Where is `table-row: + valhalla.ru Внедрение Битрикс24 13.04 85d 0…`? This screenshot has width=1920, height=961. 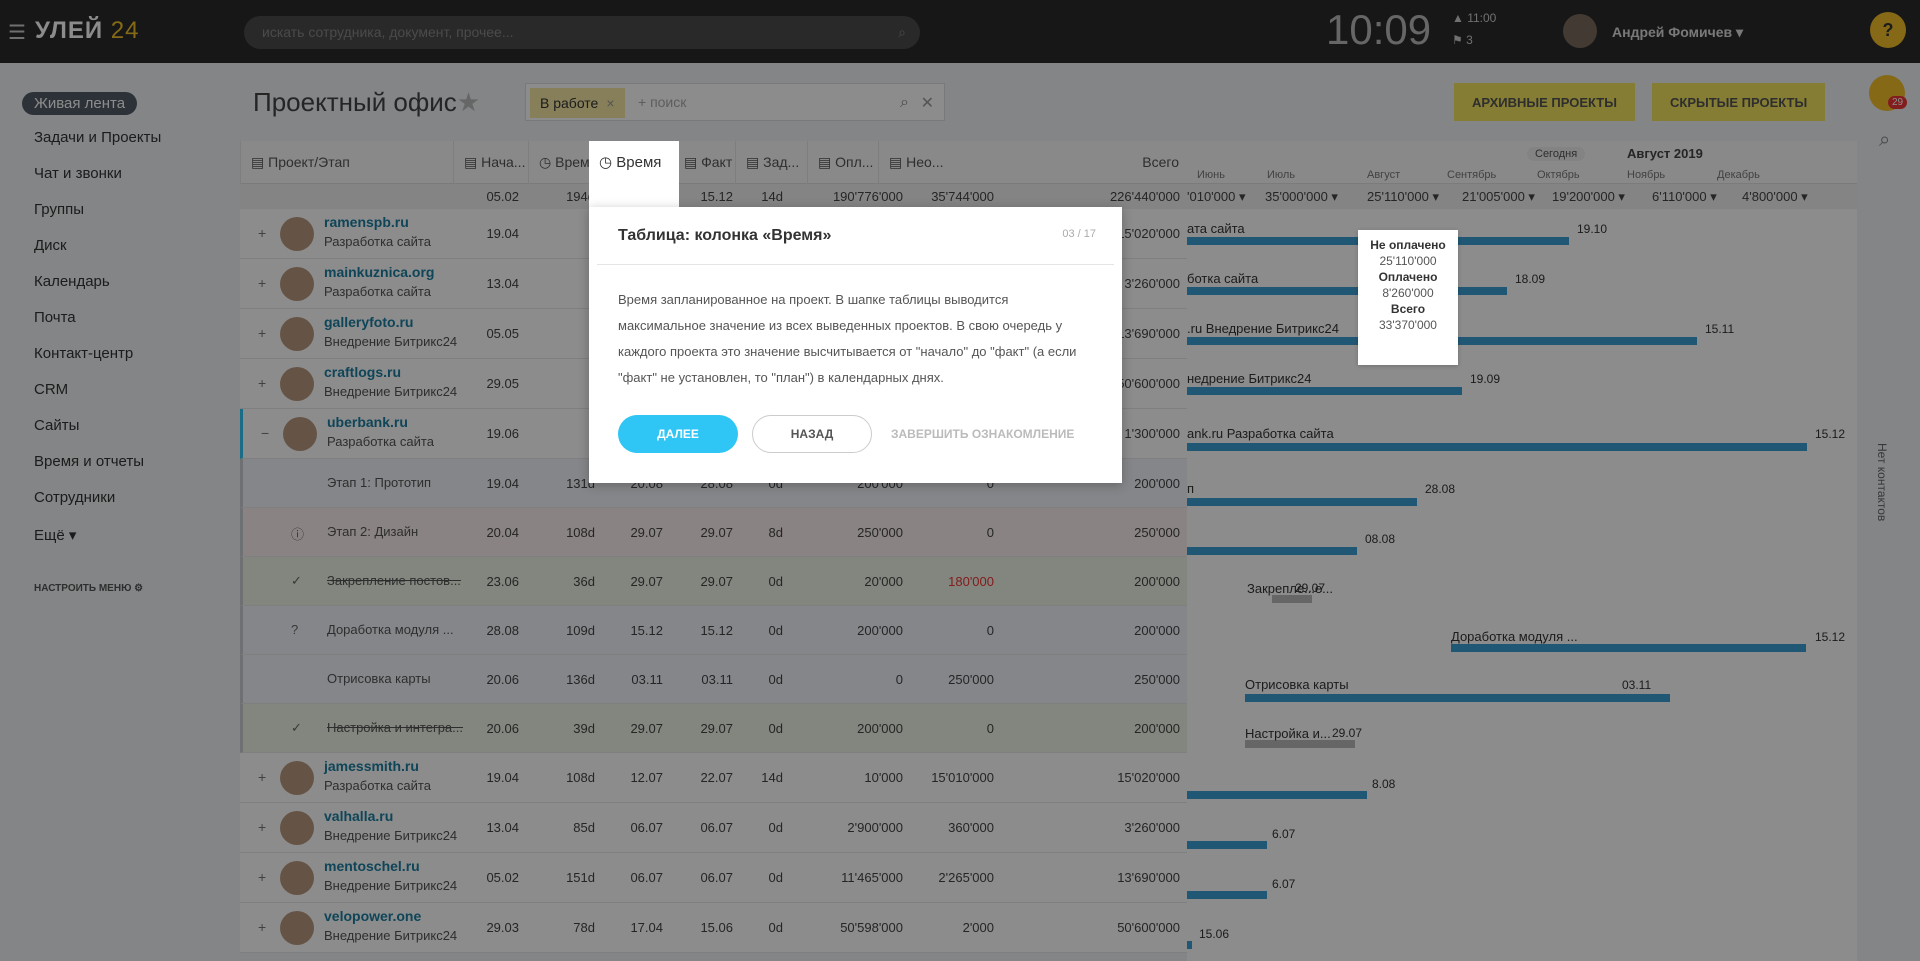 table-row: + valhalla.ru Внедрение Битрикс24 13.04 85d 0… is located at coordinates (713, 828).